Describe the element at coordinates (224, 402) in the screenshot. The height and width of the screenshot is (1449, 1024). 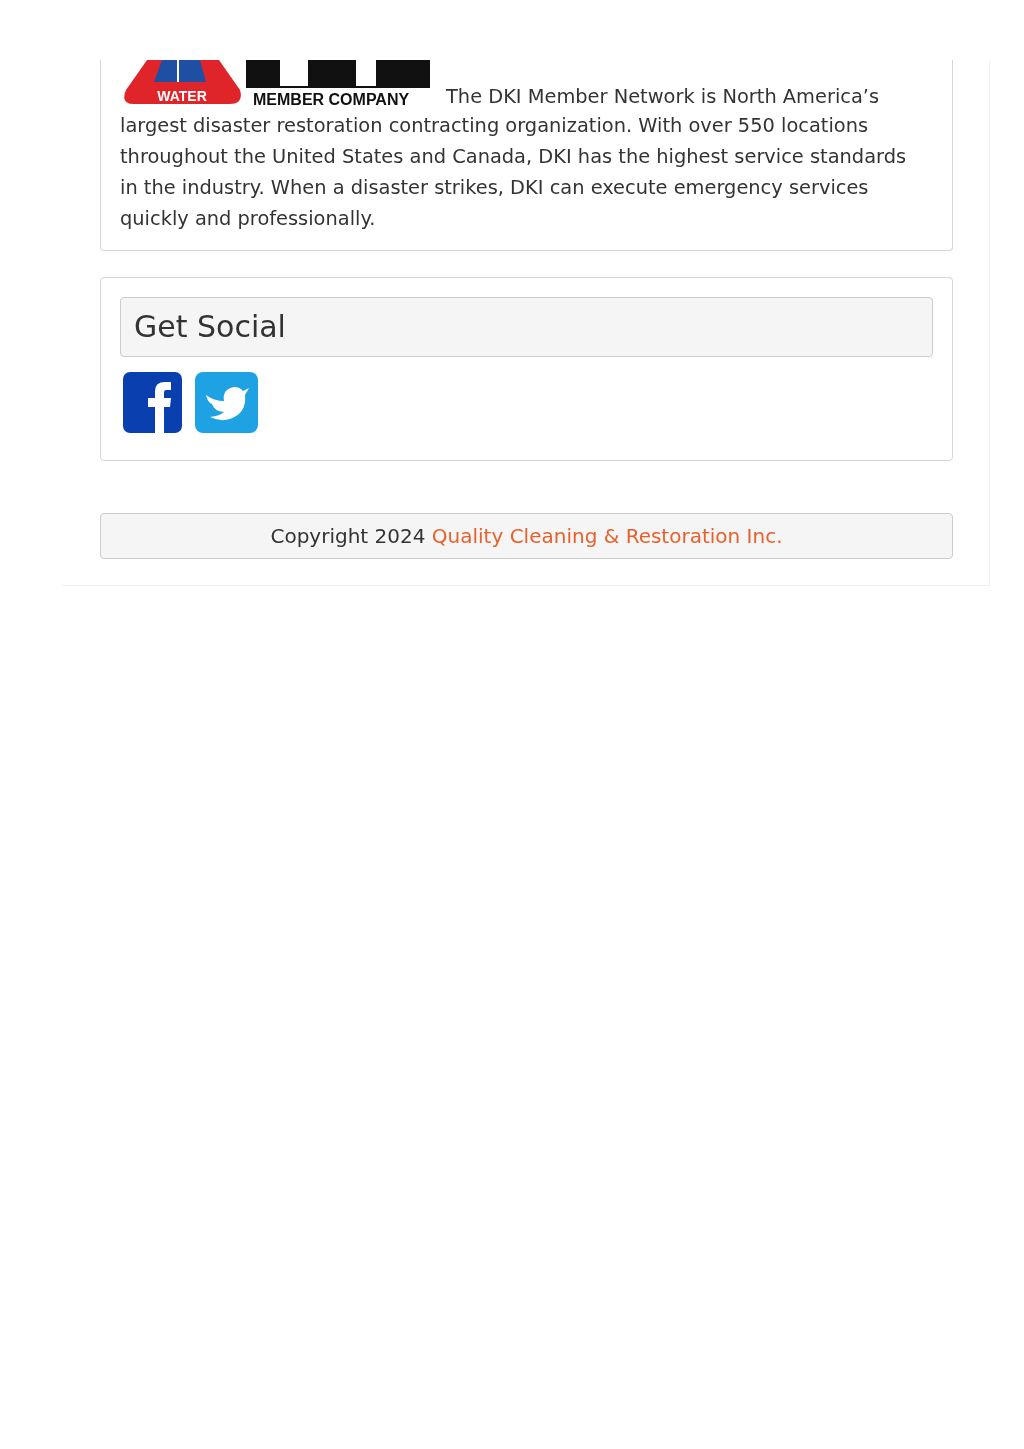
I see `bird-icon` at that location.